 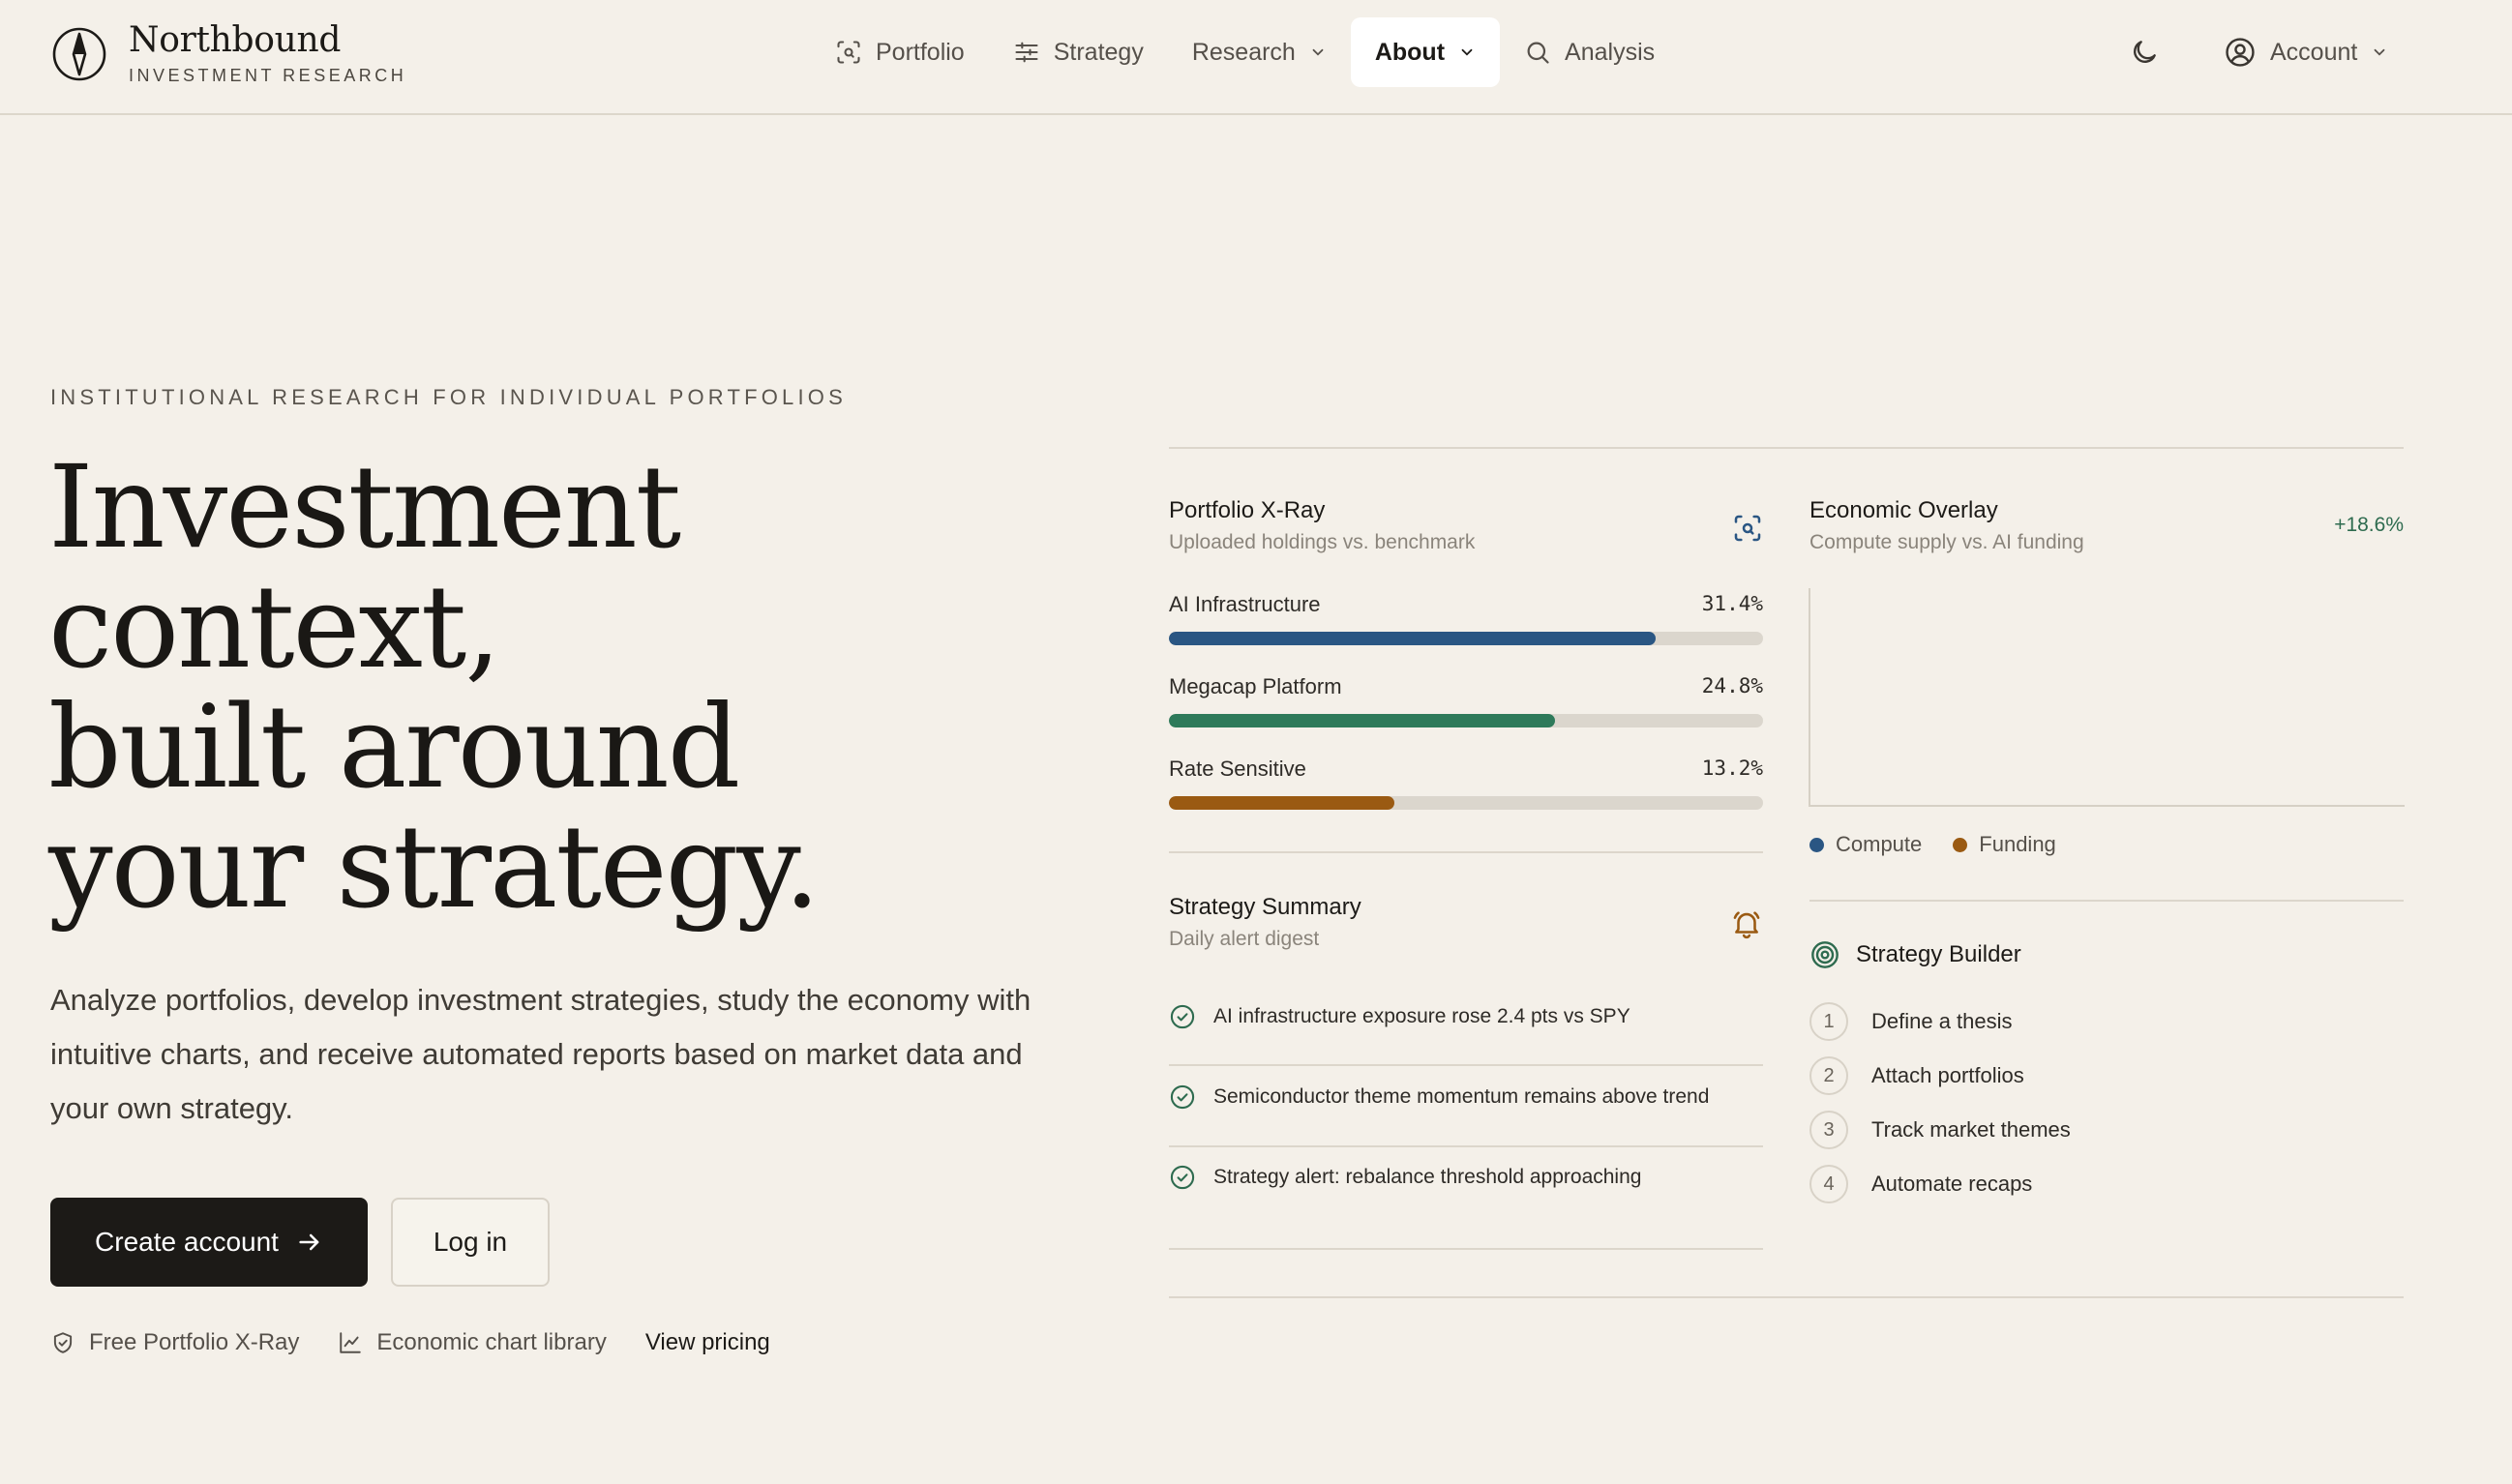 I want to click on compass-logo-icon, so click(x=79, y=53).